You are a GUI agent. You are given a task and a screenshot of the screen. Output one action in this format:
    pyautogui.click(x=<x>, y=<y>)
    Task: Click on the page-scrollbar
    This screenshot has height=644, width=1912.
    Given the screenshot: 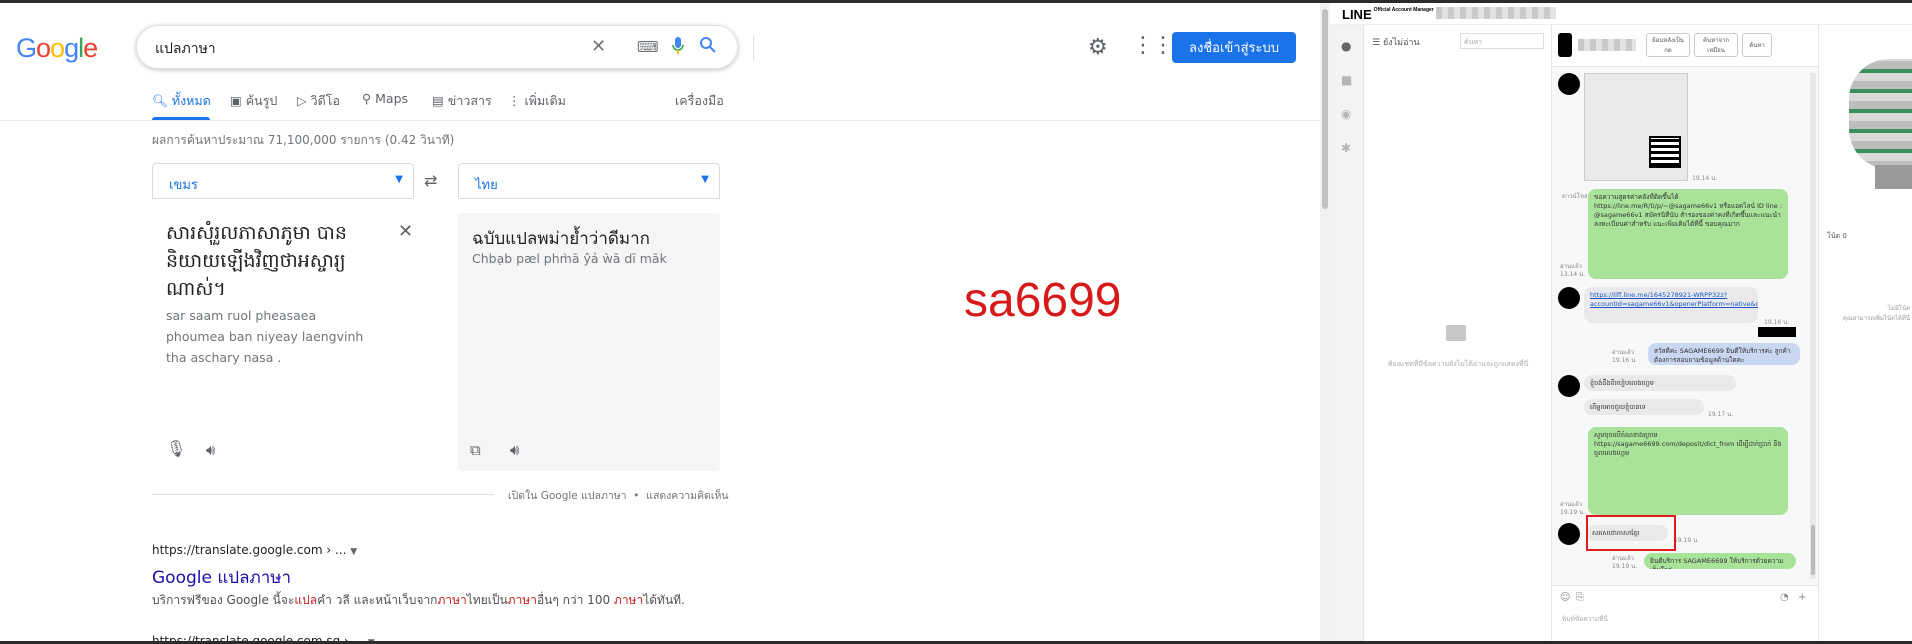 What is the action you would take?
    pyautogui.click(x=1325, y=322)
    